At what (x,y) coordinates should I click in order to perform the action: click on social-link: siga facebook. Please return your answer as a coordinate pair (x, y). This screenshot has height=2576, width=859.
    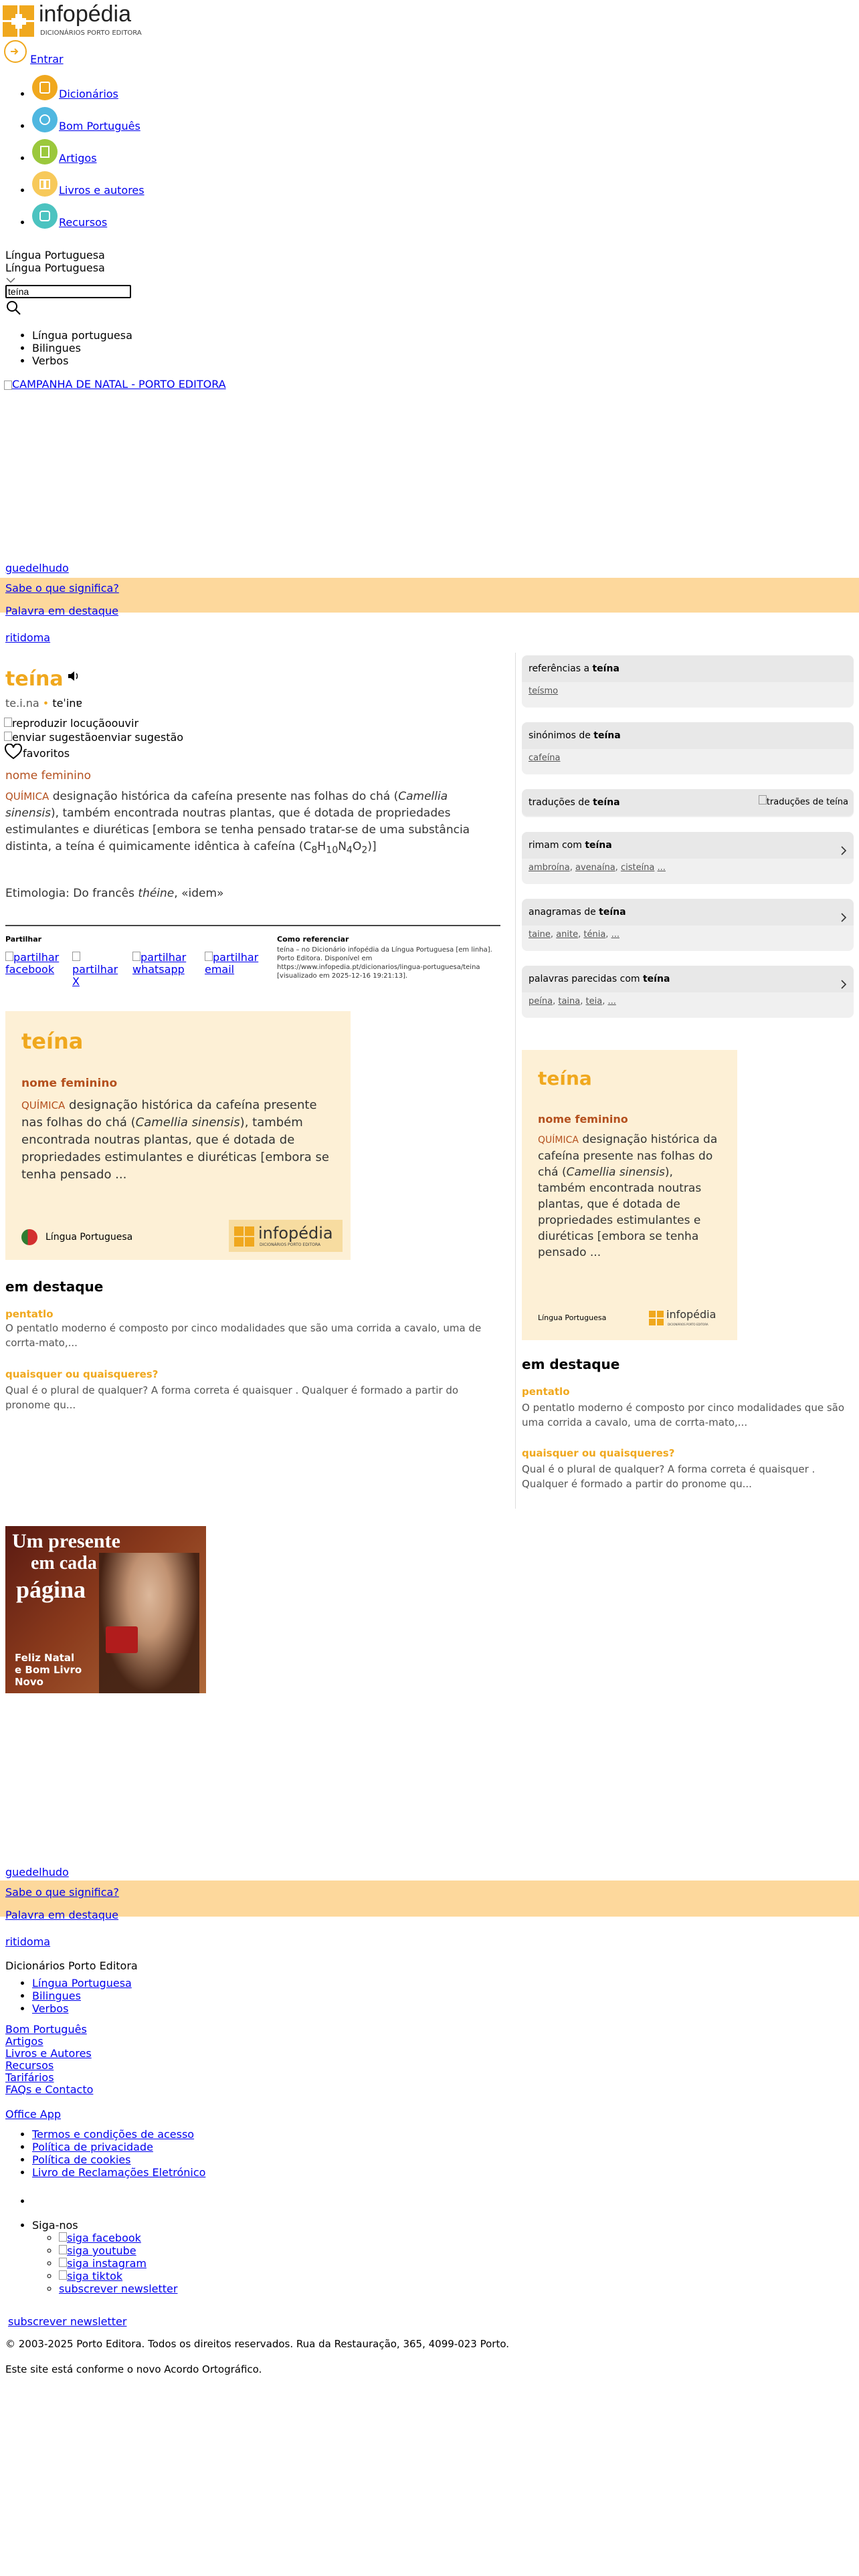
    Looking at the image, I should click on (104, 2238).